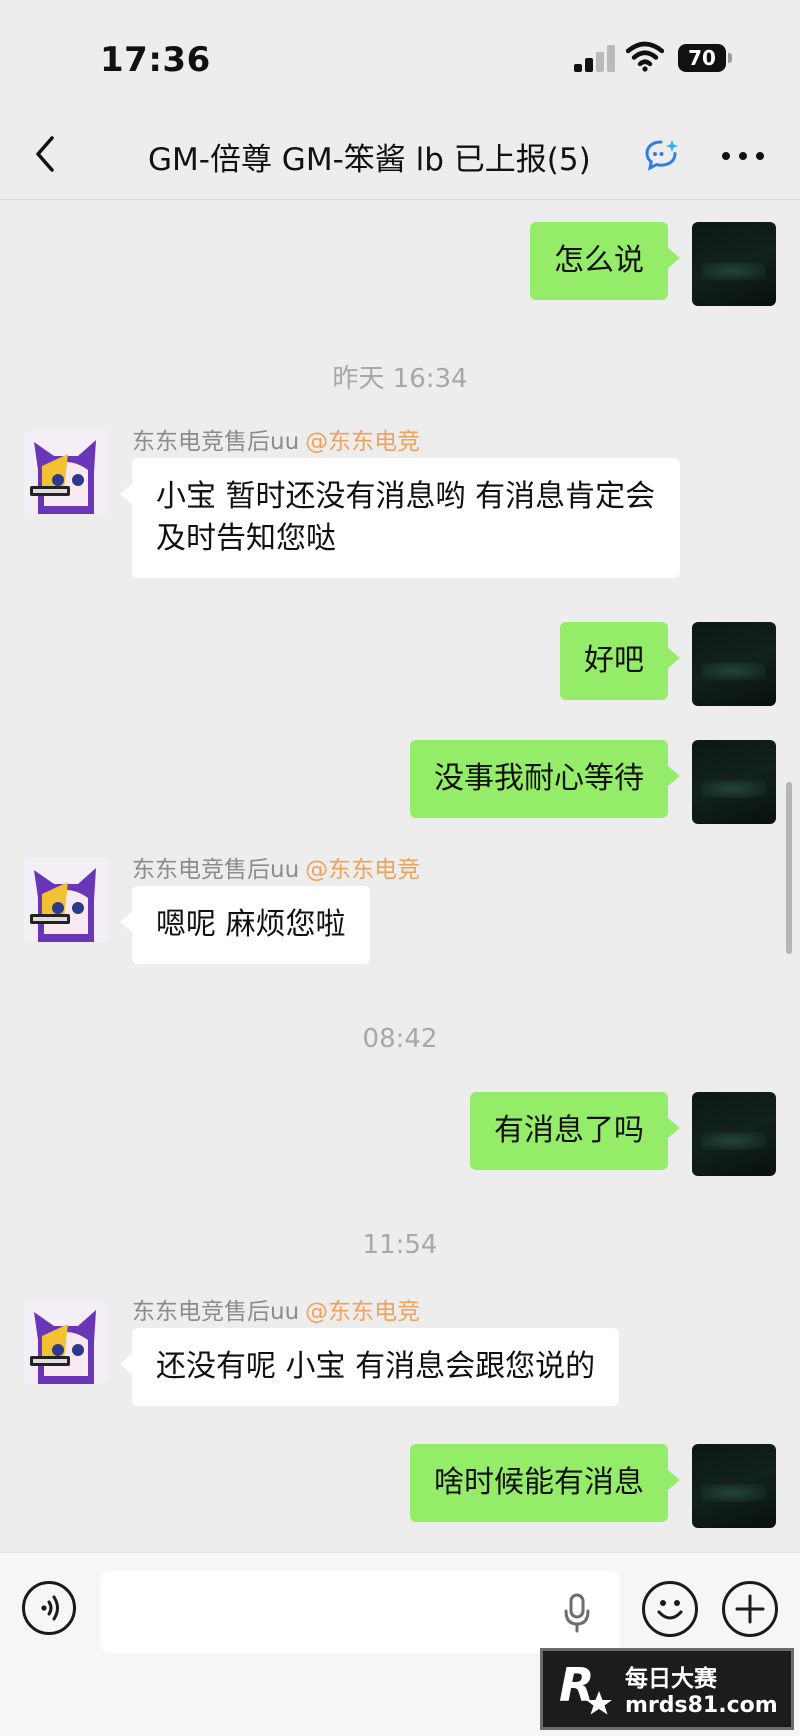 This screenshot has height=1736, width=800. What do you see at coordinates (400, 1039) in the screenshot?
I see `timestamp: 08:42` at bounding box center [400, 1039].